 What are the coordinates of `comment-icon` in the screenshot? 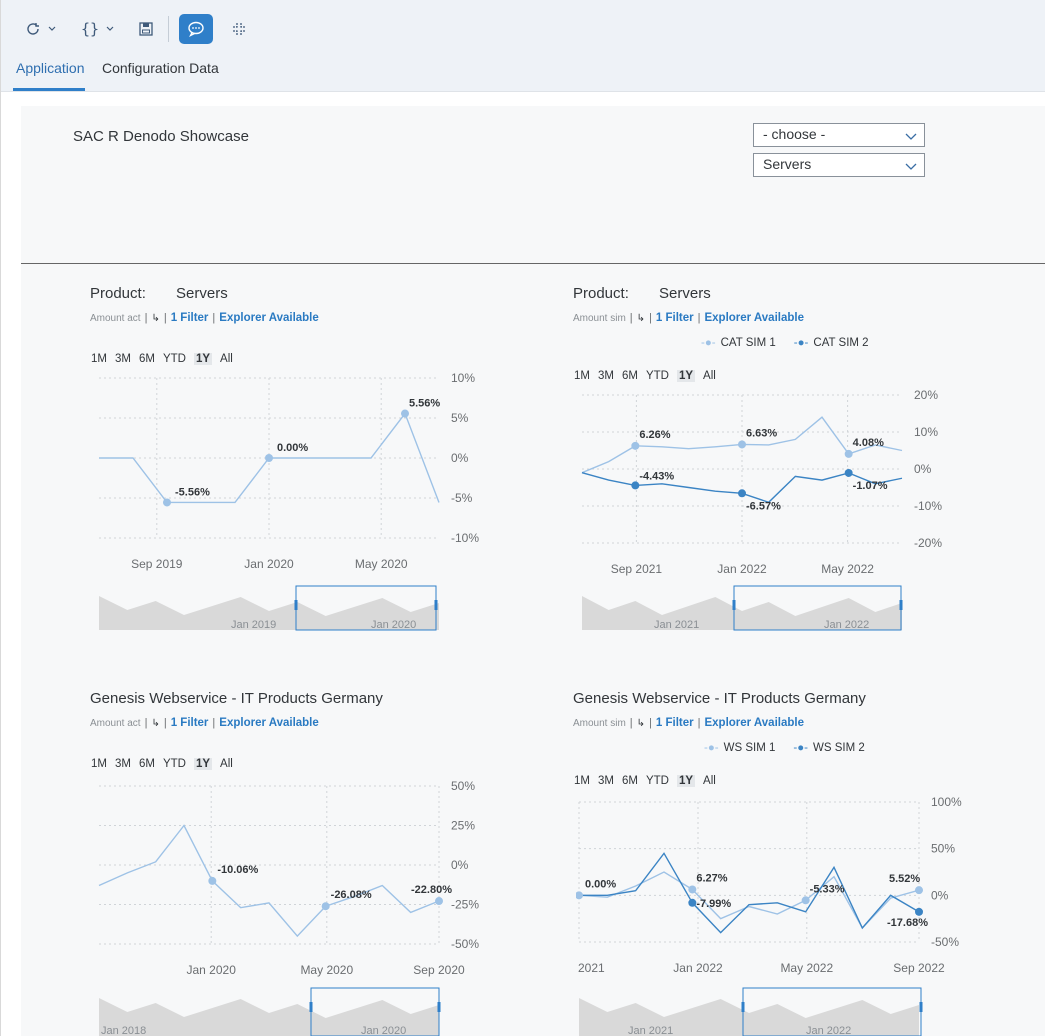 It's located at (196, 29).